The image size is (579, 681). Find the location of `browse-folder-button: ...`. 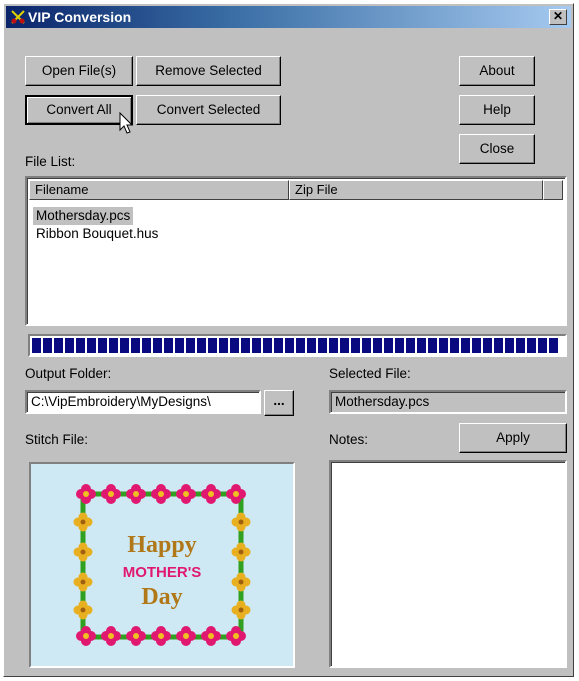

browse-folder-button: ... is located at coordinates (279, 403).